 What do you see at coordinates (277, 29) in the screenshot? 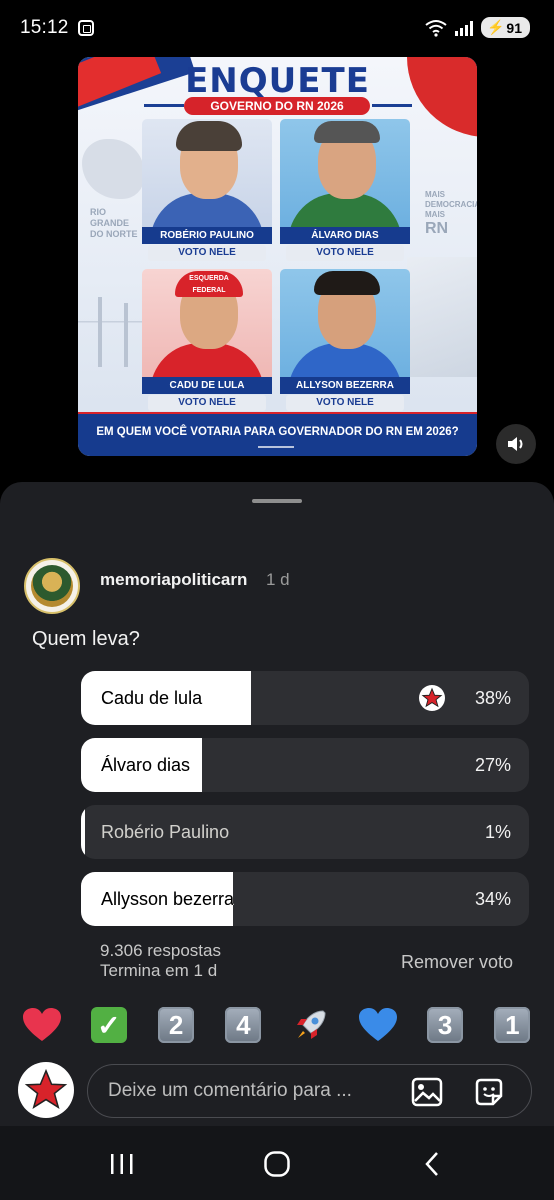
I see `status-bar: 15:12 ⚡ 91` at bounding box center [277, 29].